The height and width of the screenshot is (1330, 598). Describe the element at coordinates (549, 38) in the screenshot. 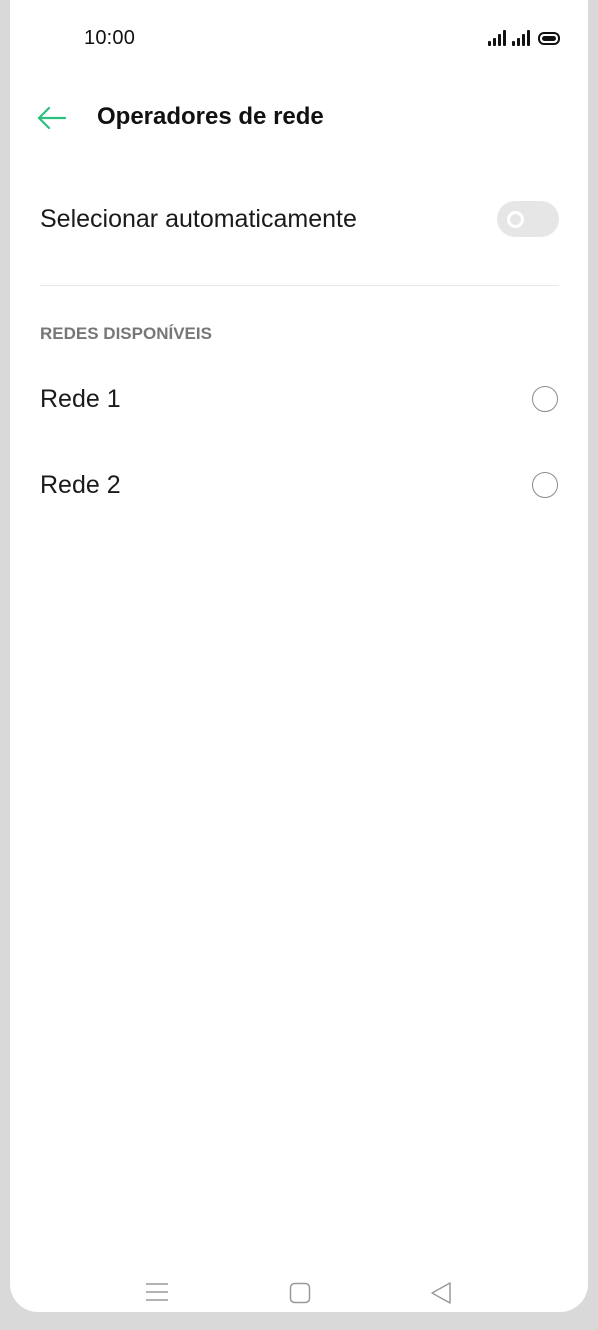

I see `battery-icon` at that location.